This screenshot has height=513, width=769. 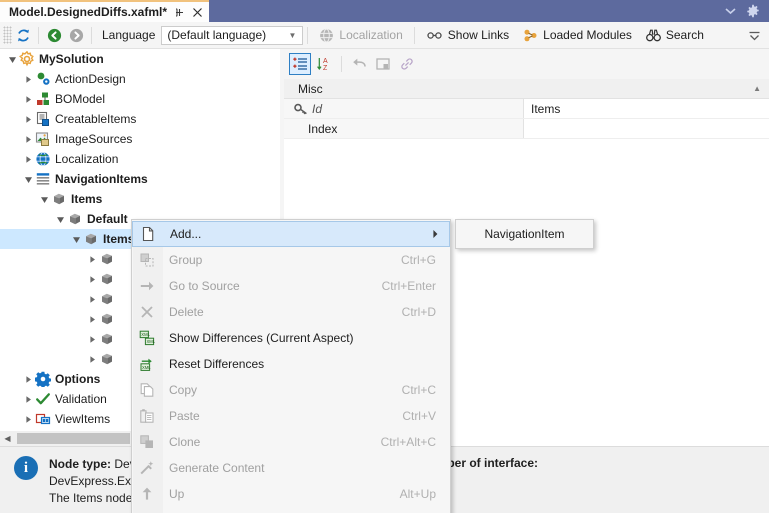 I want to click on tree-node: Items, so click(x=140, y=199).